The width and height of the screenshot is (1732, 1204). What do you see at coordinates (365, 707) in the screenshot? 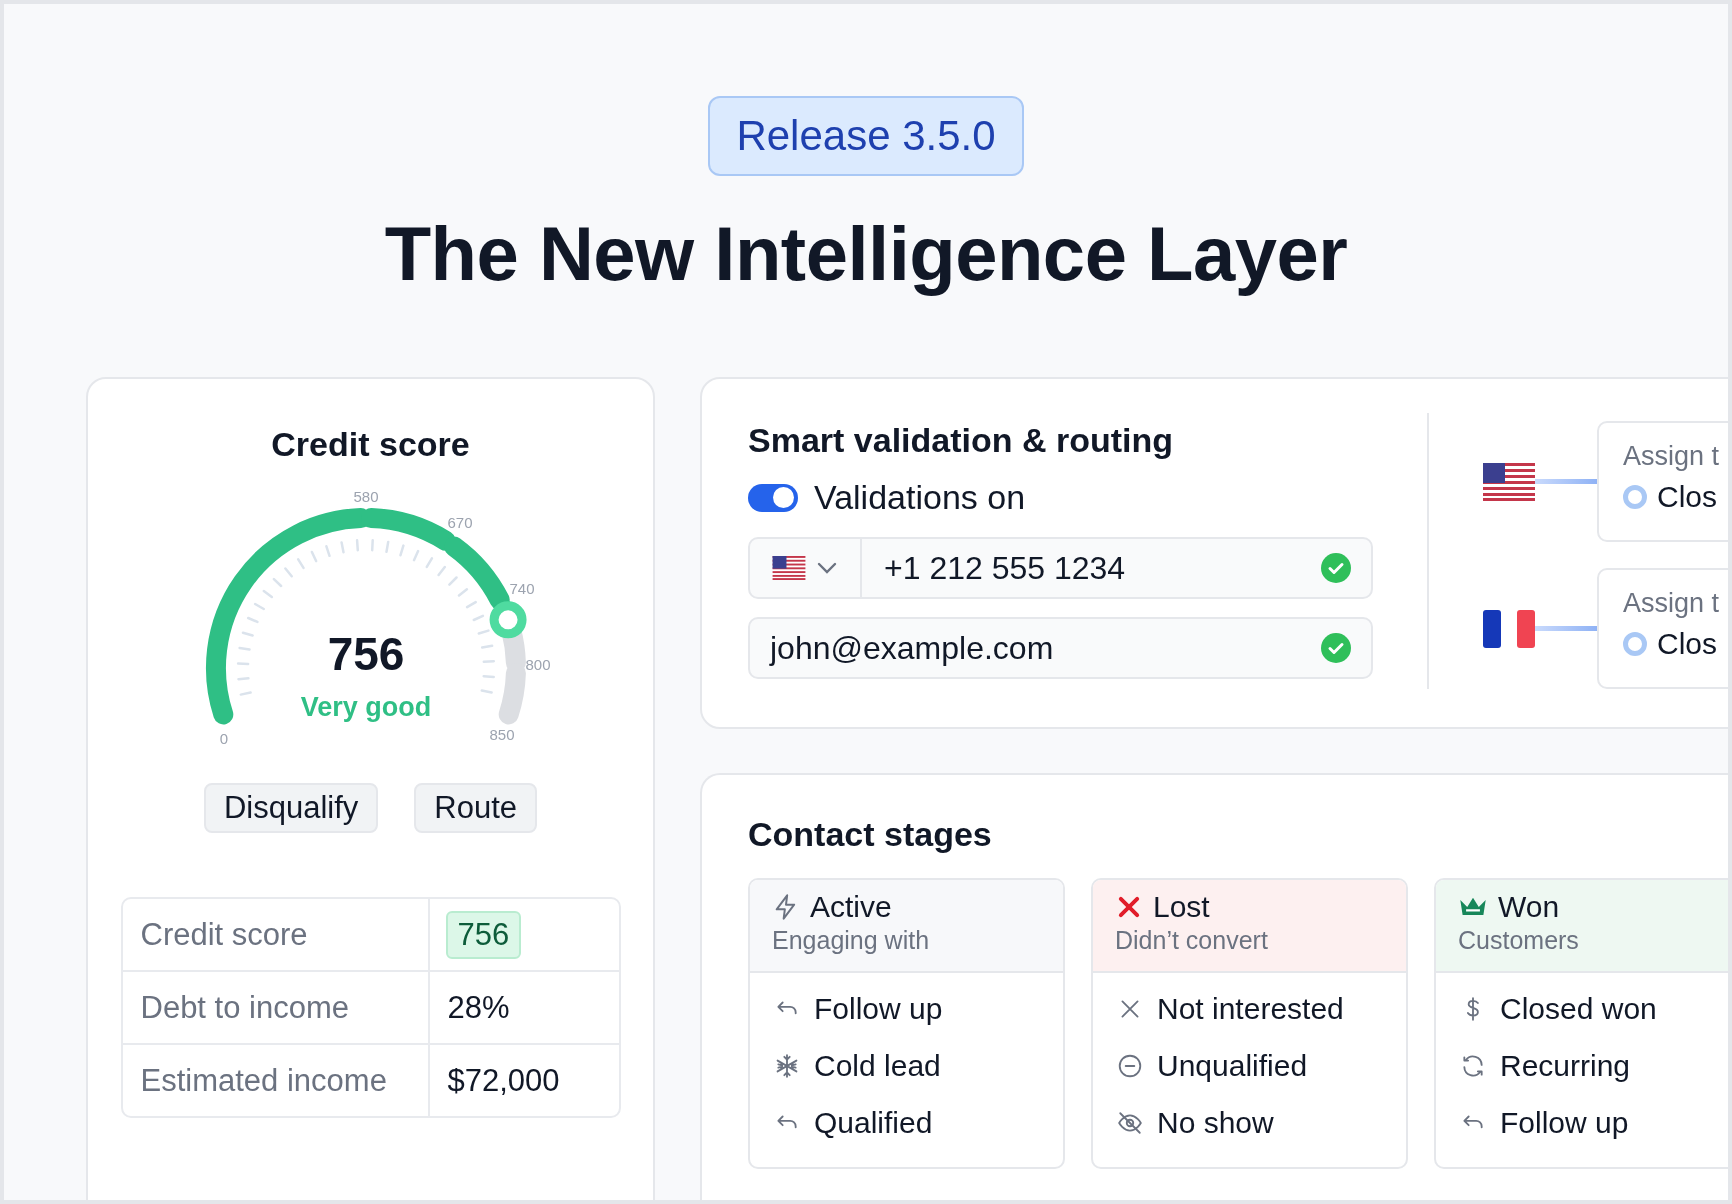
I see `rating-label: Very good` at bounding box center [365, 707].